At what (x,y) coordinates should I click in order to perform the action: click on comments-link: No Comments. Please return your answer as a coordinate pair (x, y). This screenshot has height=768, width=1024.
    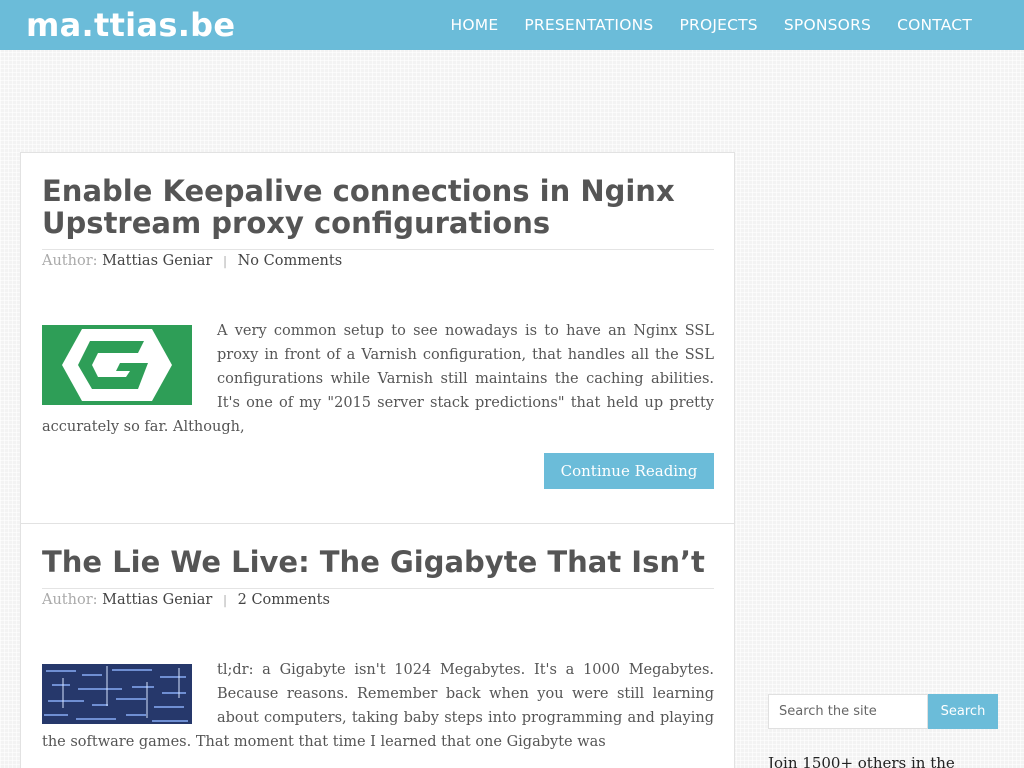
    Looking at the image, I should click on (290, 261).